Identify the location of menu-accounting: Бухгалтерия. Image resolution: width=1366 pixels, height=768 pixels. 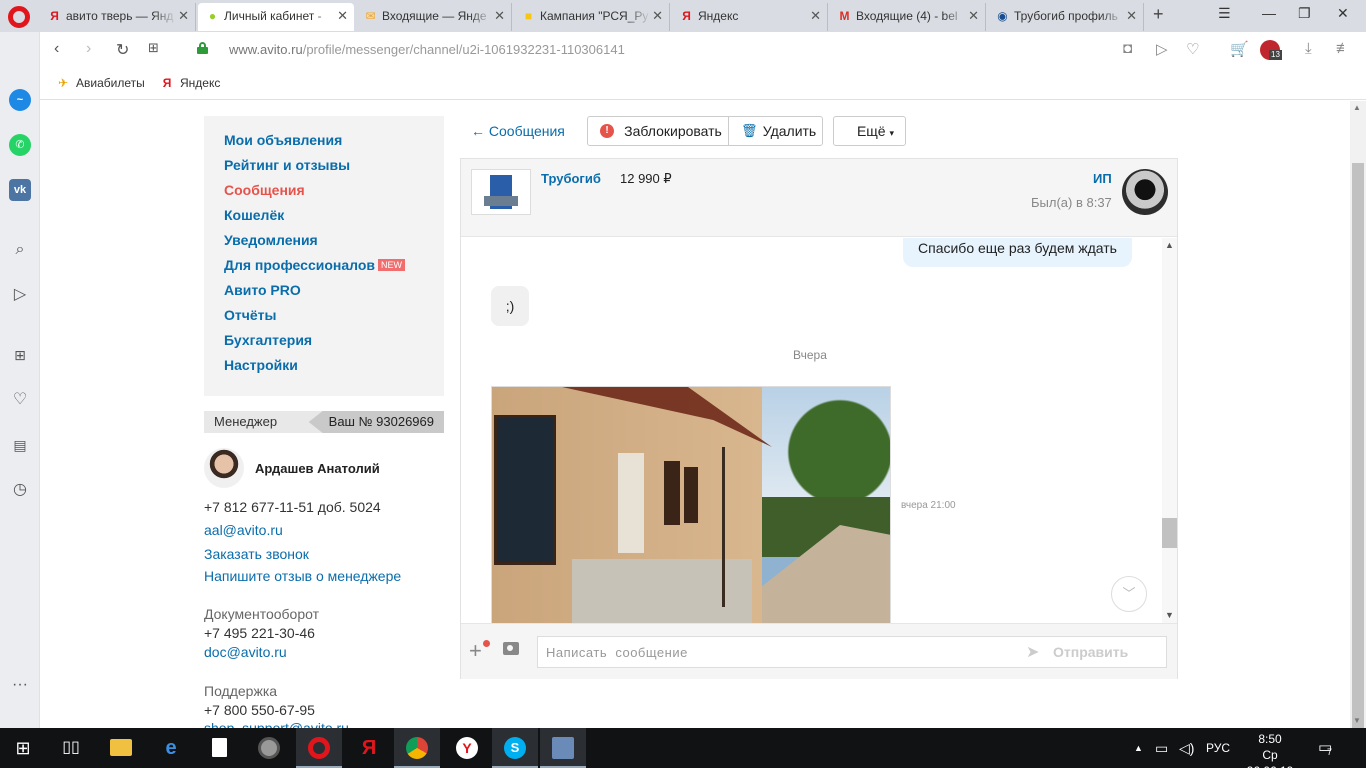
(324, 340).